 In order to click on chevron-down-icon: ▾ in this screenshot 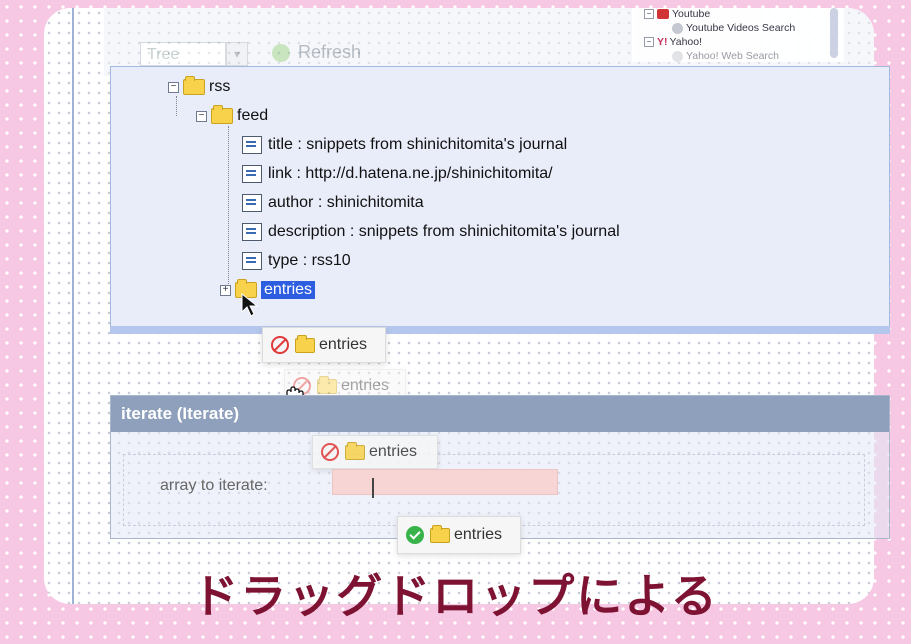, I will do `click(237, 54)`.